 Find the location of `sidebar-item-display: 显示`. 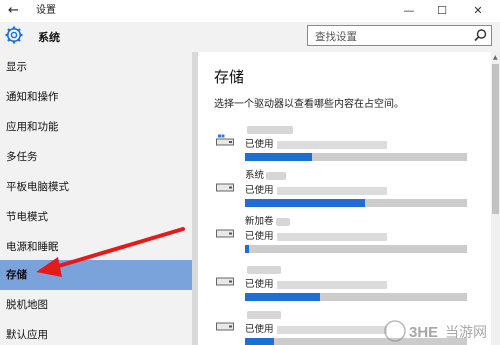

sidebar-item-display: 显示 is located at coordinates (96, 67).